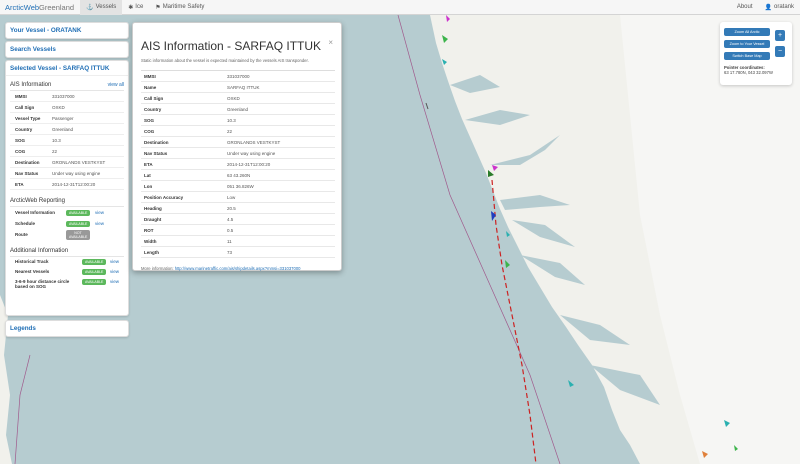 This screenshot has width=800, height=464. What do you see at coordinates (238, 208) in the screenshot?
I see `dialog-ais-row: Heading 20.5` at bounding box center [238, 208].